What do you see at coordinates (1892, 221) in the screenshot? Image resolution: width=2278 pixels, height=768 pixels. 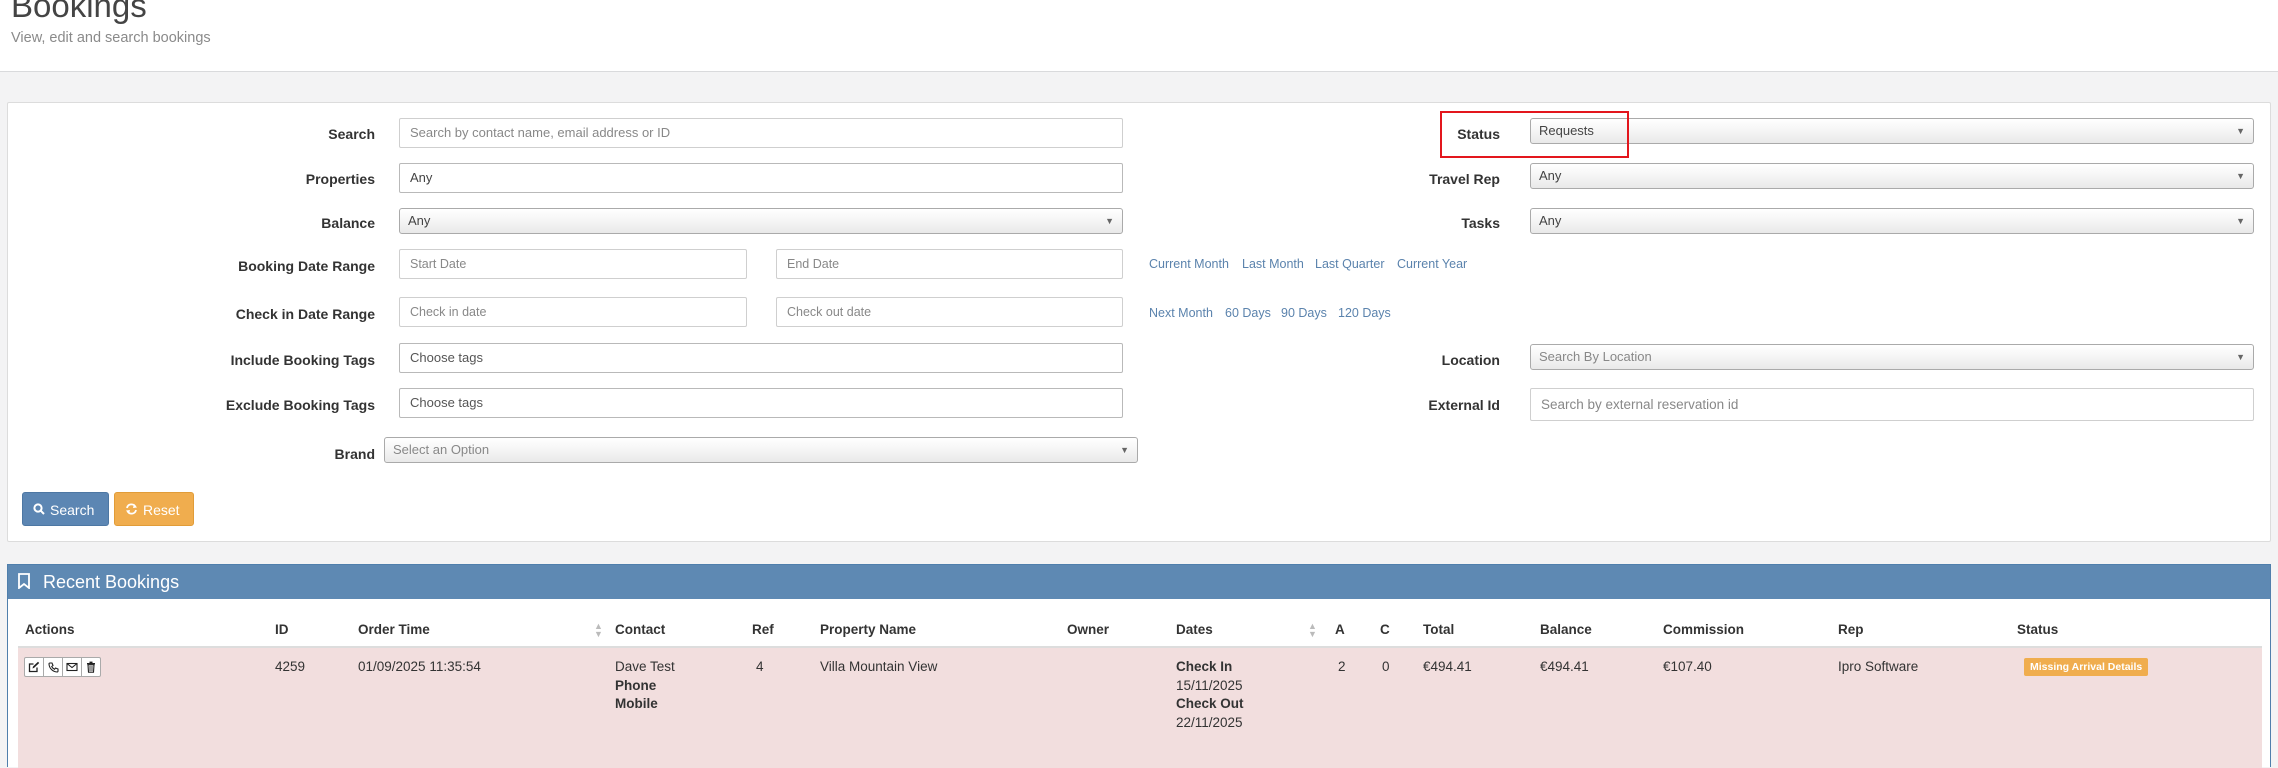 I see `tasks-select: Any ▼` at bounding box center [1892, 221].